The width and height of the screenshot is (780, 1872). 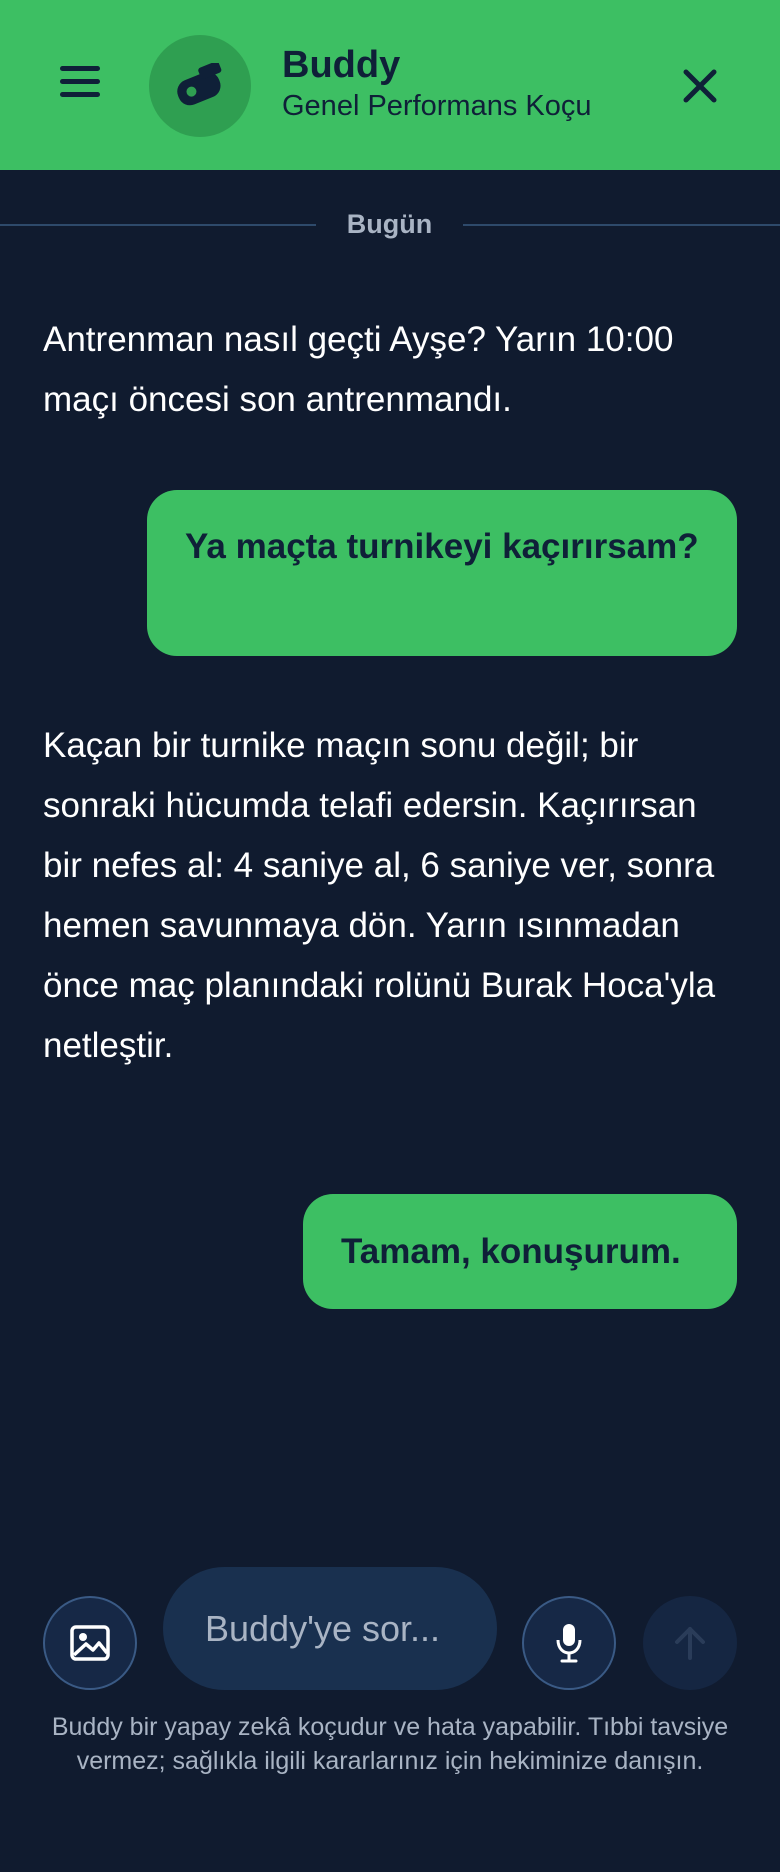 I want to click on image-icon, so click(x=90, y=1643).